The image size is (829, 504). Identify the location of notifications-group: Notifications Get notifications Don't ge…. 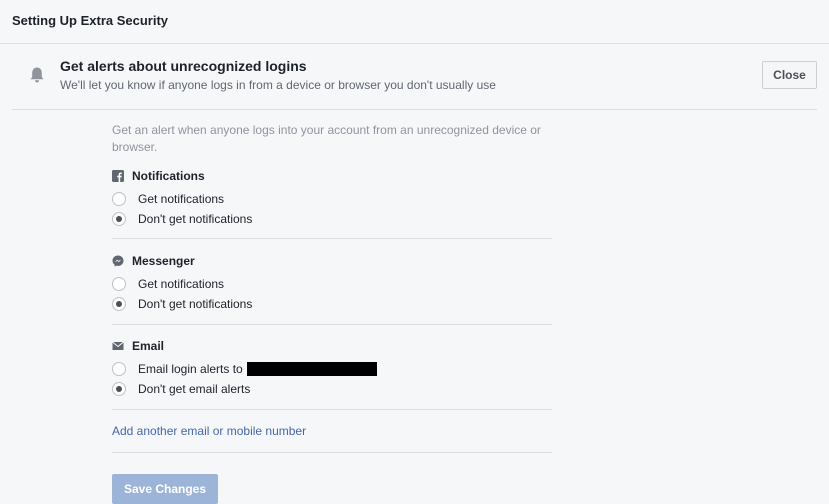
(332, 198).